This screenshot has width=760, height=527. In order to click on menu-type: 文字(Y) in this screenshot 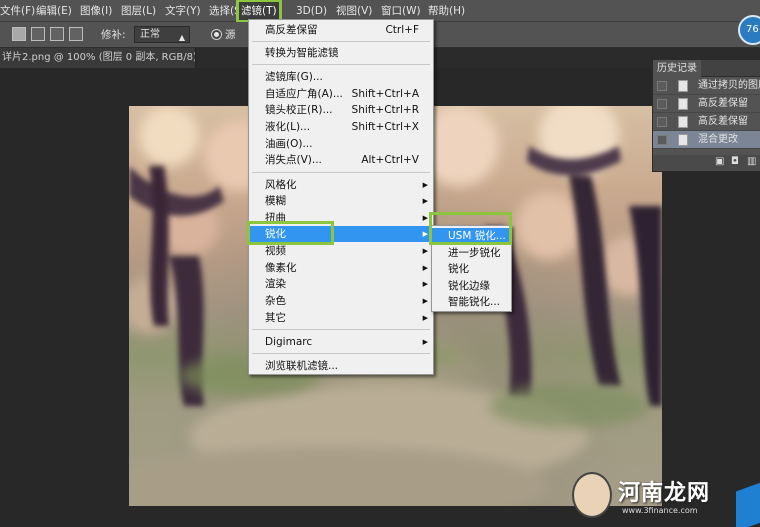, I will do `click(183, 11)`.